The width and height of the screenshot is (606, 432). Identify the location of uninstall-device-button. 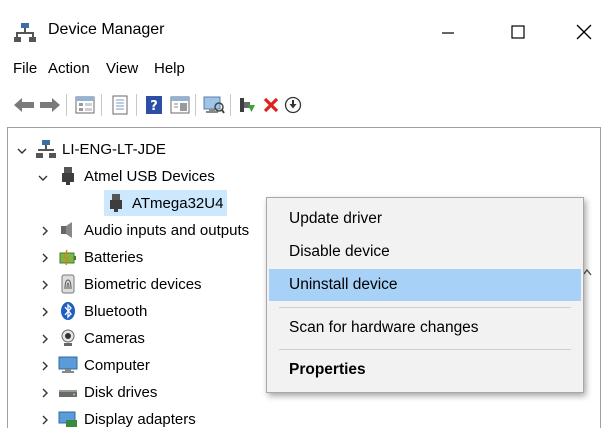
(271, 105).